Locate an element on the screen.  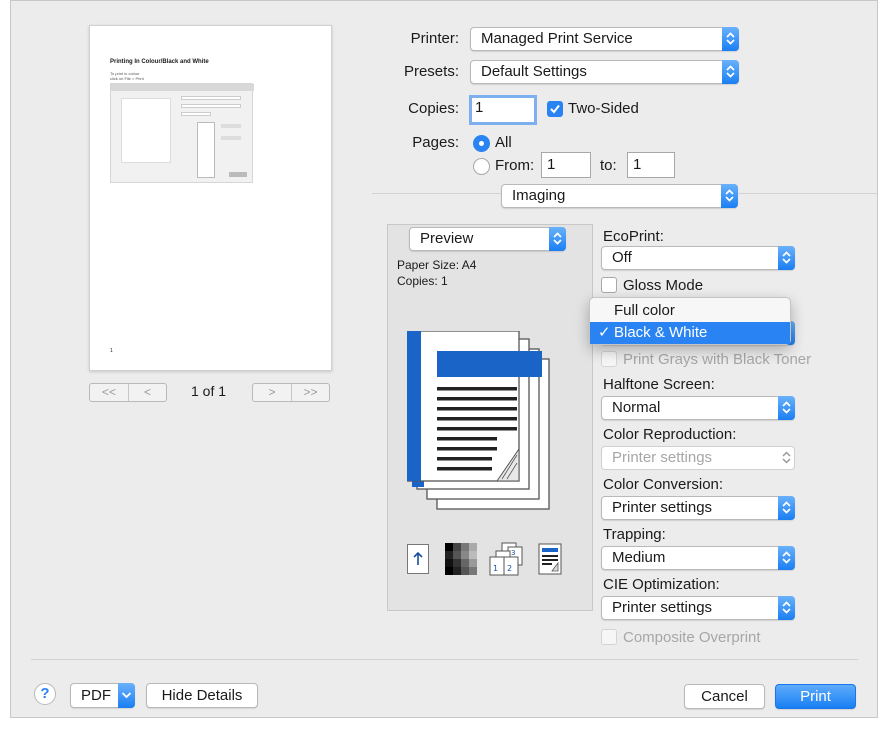
cie-optimization-popup: Printer settings is located at coordinates (698, 608).